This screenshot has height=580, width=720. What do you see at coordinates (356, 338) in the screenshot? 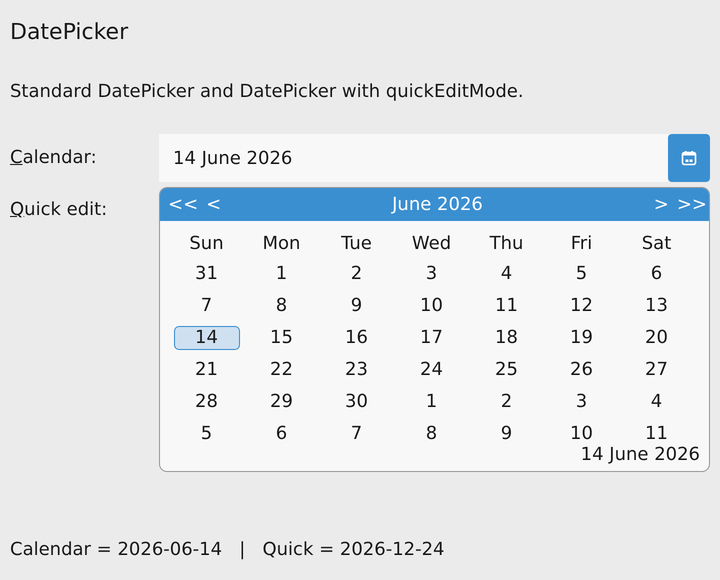
I see `calendar-day: 16` at bounding box center [356, 338].